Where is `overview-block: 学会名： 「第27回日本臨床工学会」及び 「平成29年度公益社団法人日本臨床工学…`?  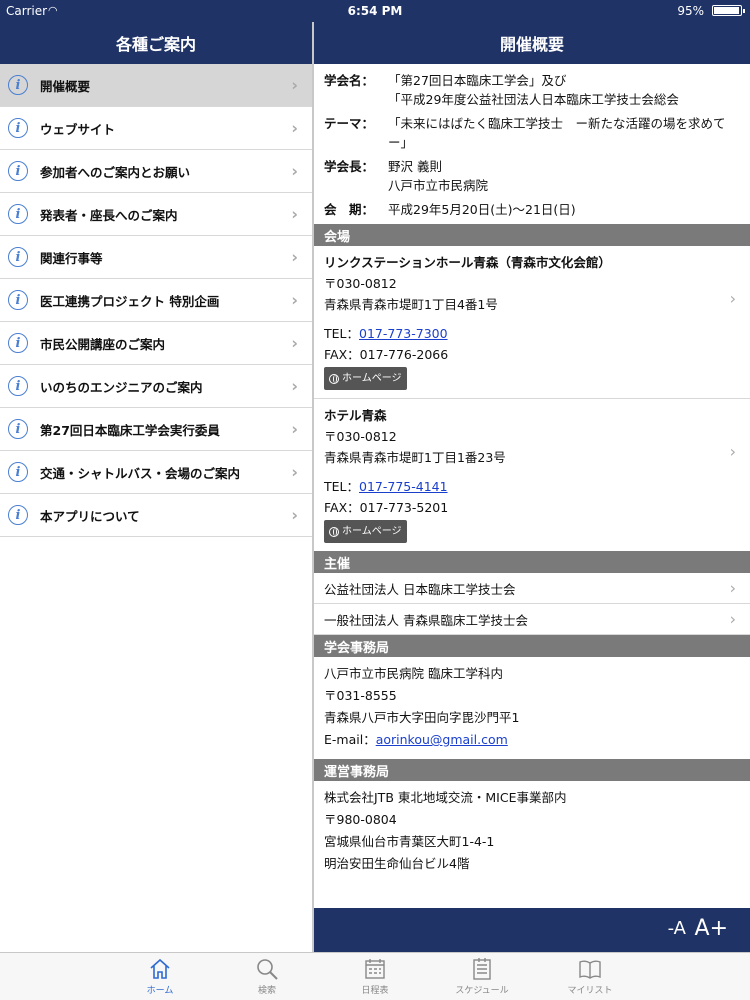 overview-block: 学会名： 「第27回日本臨床工学会」及び 「平成29年度公益社団法人日本臨床工学… is located at coordinates (532, 141).